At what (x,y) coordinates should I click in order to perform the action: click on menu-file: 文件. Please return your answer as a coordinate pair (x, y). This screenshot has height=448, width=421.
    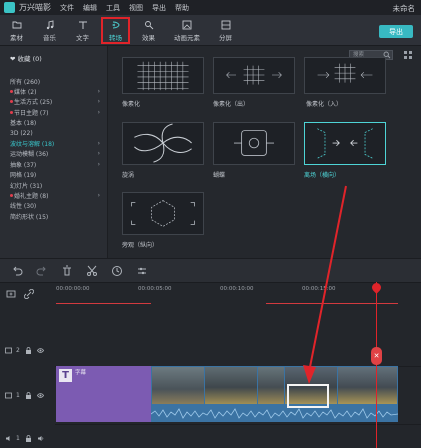
    Looking at the image, I should click on (67, 8).